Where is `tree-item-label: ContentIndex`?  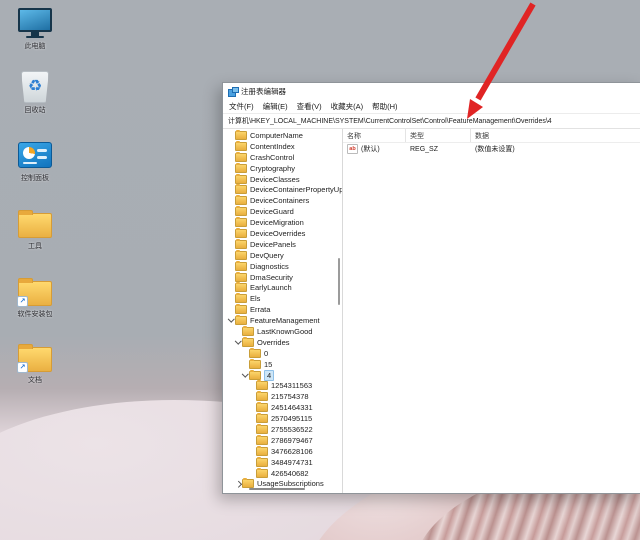
tree-item-label: ContentIndex is located at coordinates (272, 146).